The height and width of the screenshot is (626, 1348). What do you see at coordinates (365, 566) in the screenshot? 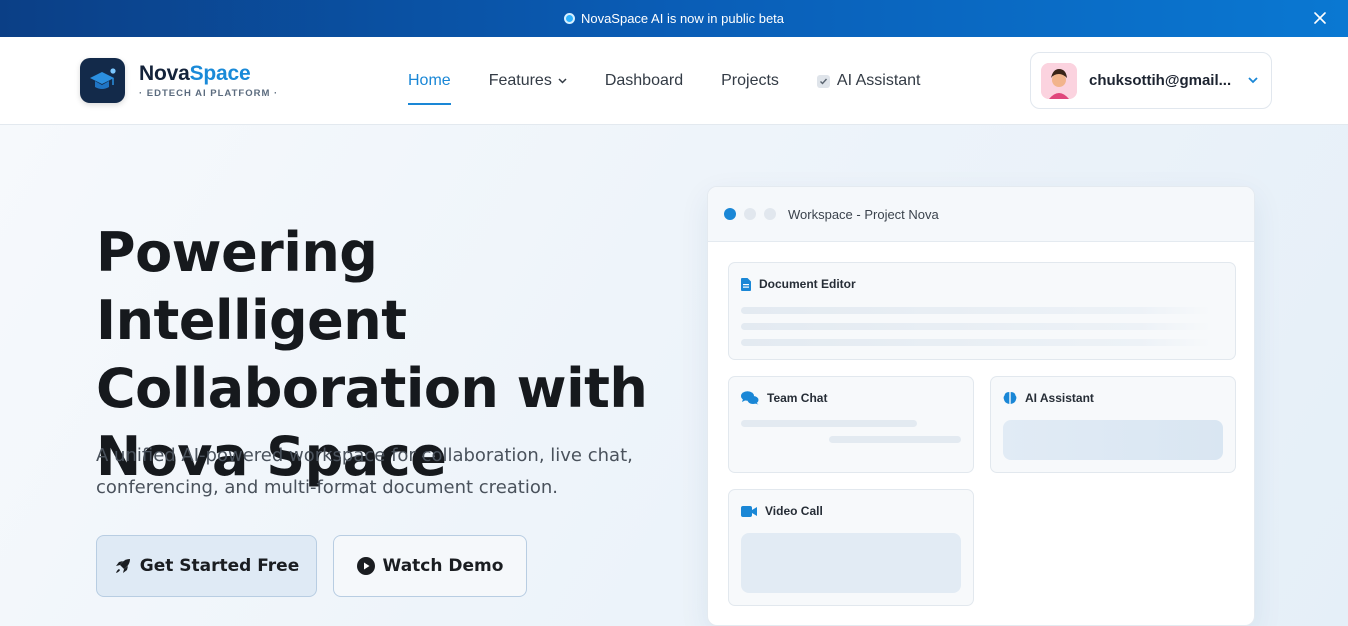
I see `play-circle-icon` at bounding box center [365, 566].